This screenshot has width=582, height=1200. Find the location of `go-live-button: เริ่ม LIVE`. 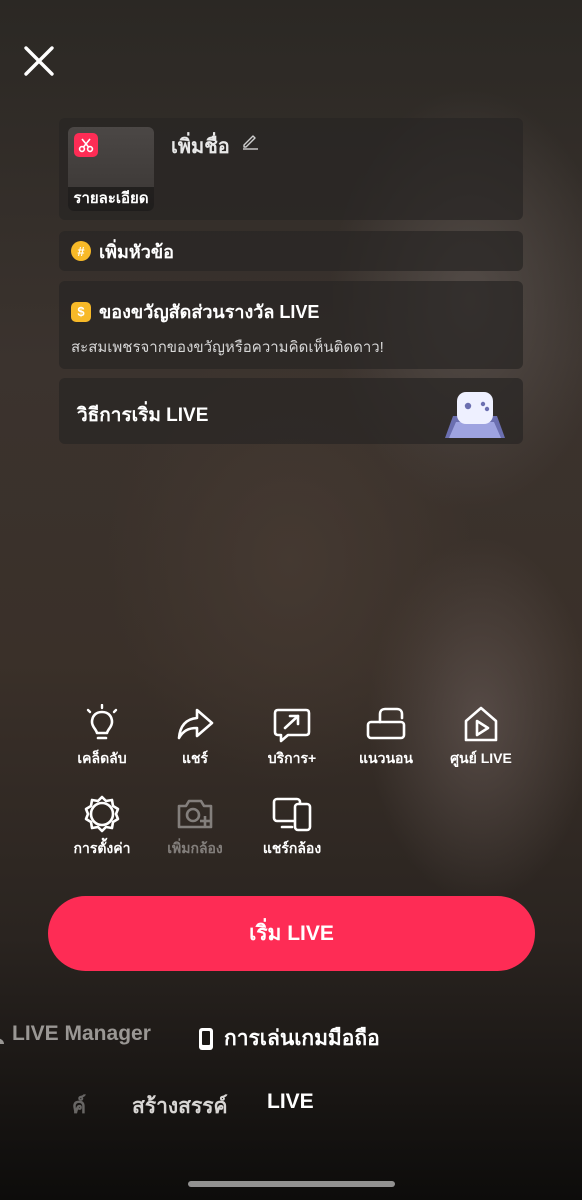

go-live-button: เริ่ม LIVE is located at coordinates (291, 933).